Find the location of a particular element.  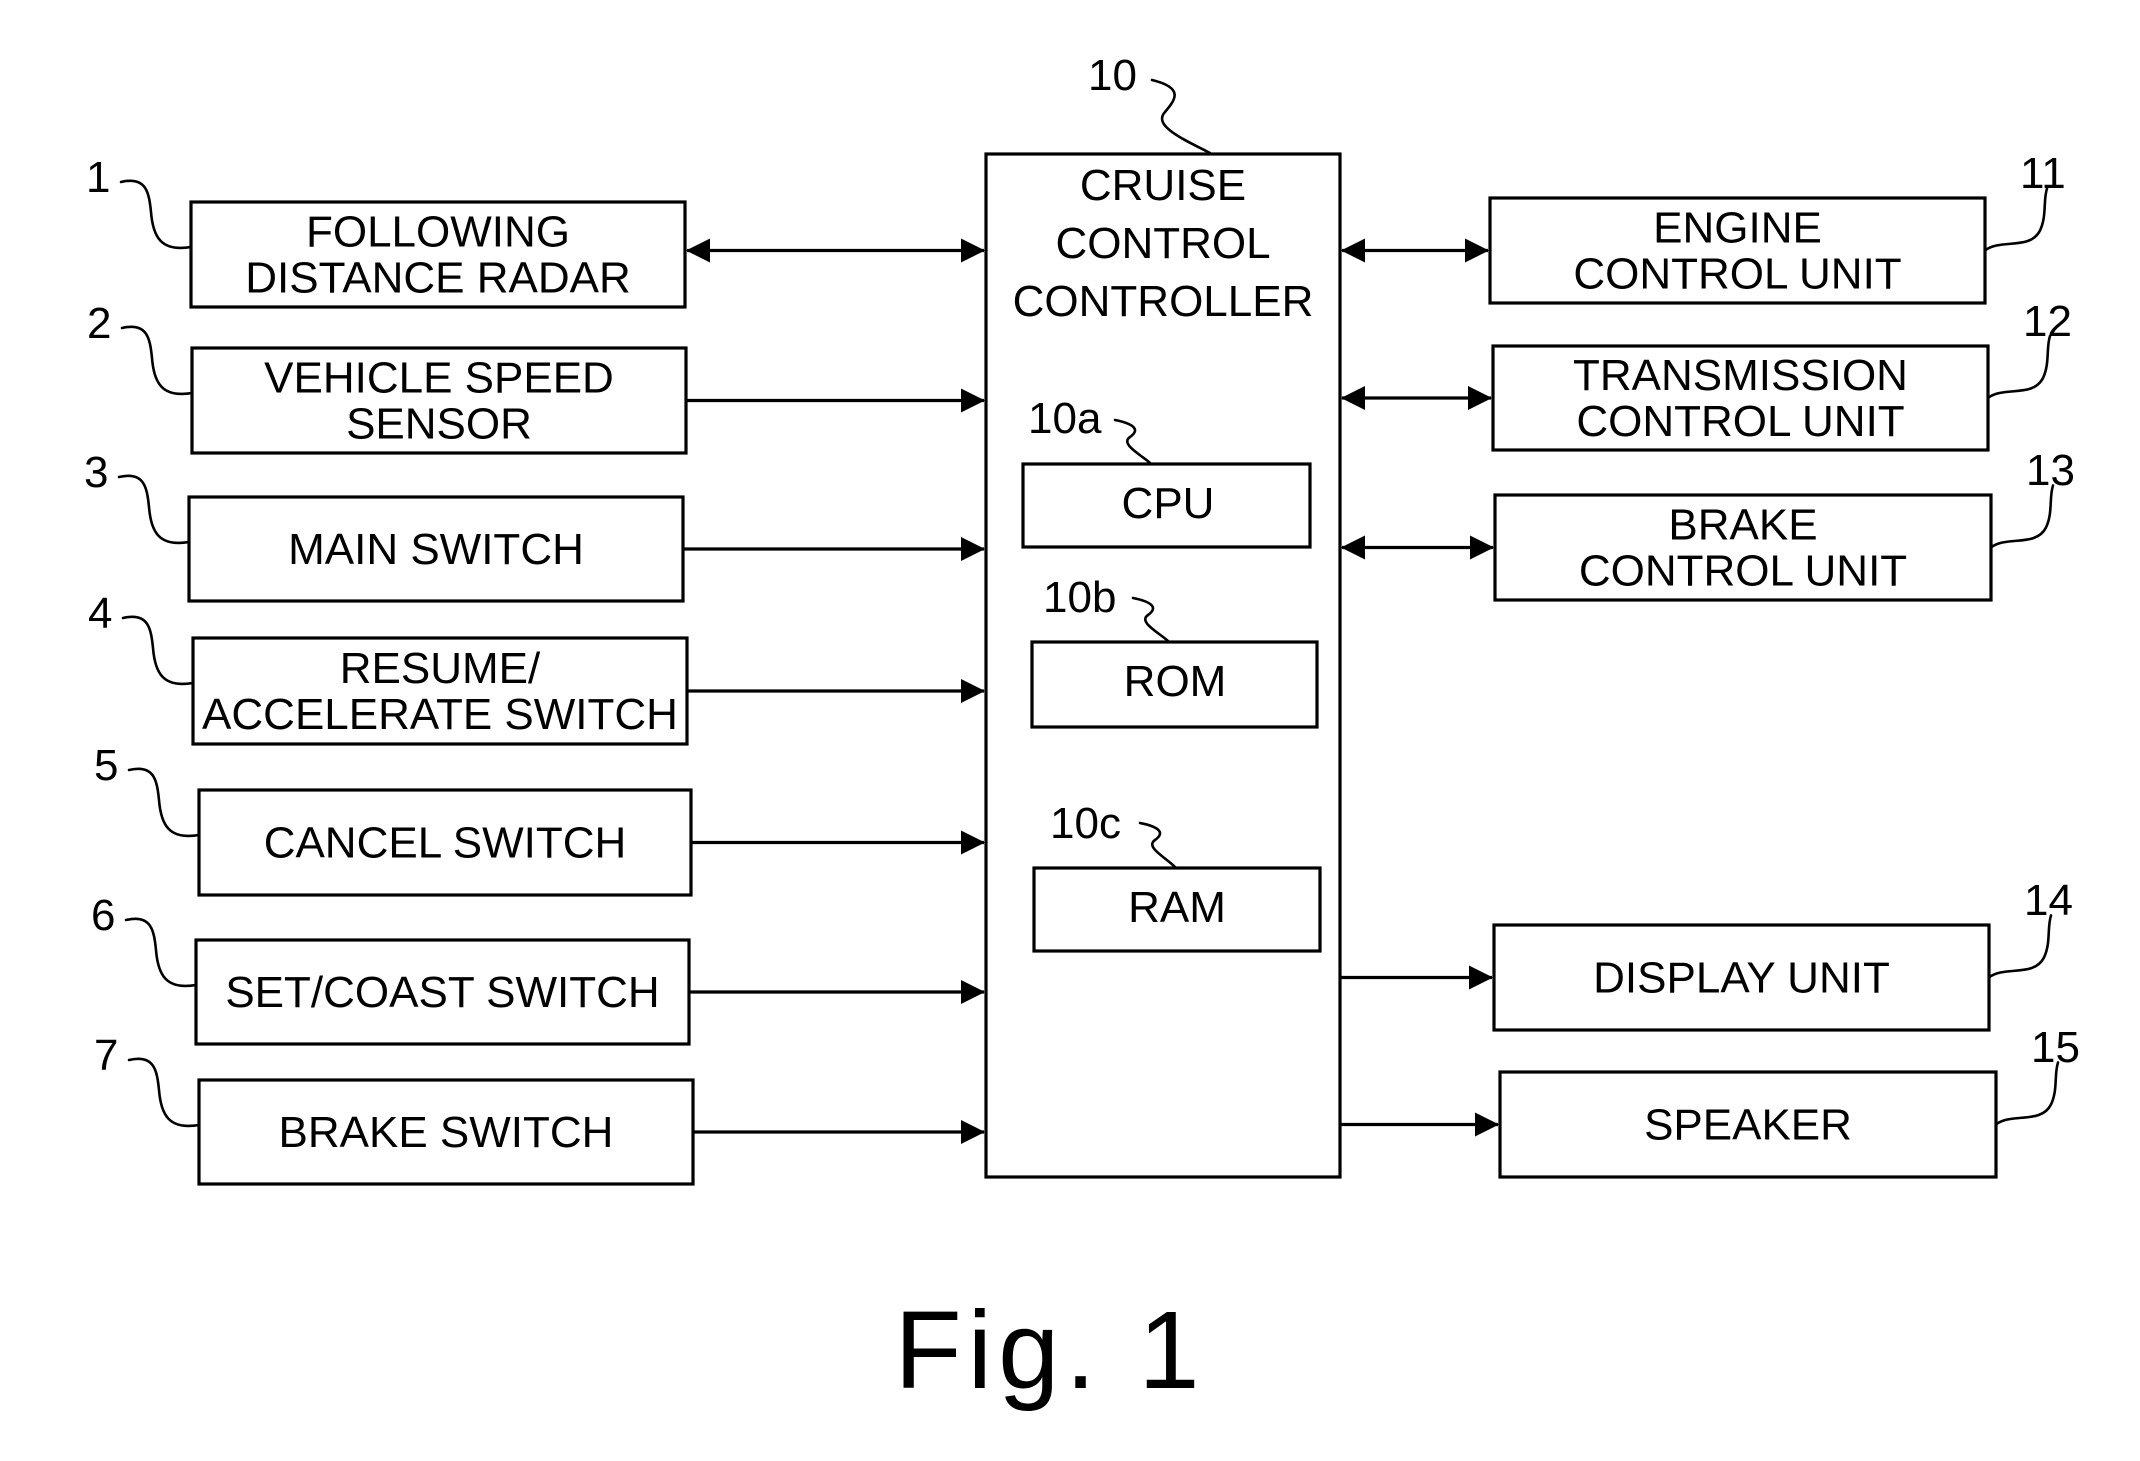

input-label-line-1: RESUME/ is located at coordinates (440, 668).